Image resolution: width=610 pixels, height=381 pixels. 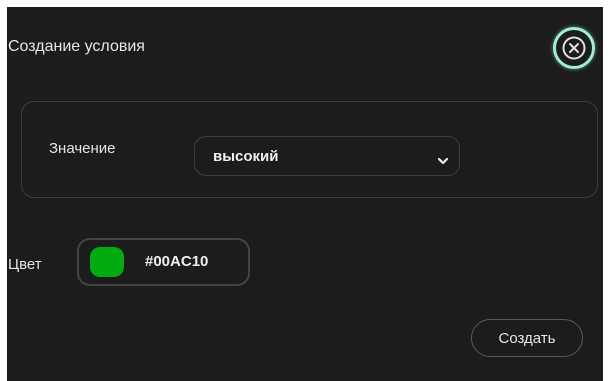 I want to click on color-label: Цвет, so click(x=25, y=264).